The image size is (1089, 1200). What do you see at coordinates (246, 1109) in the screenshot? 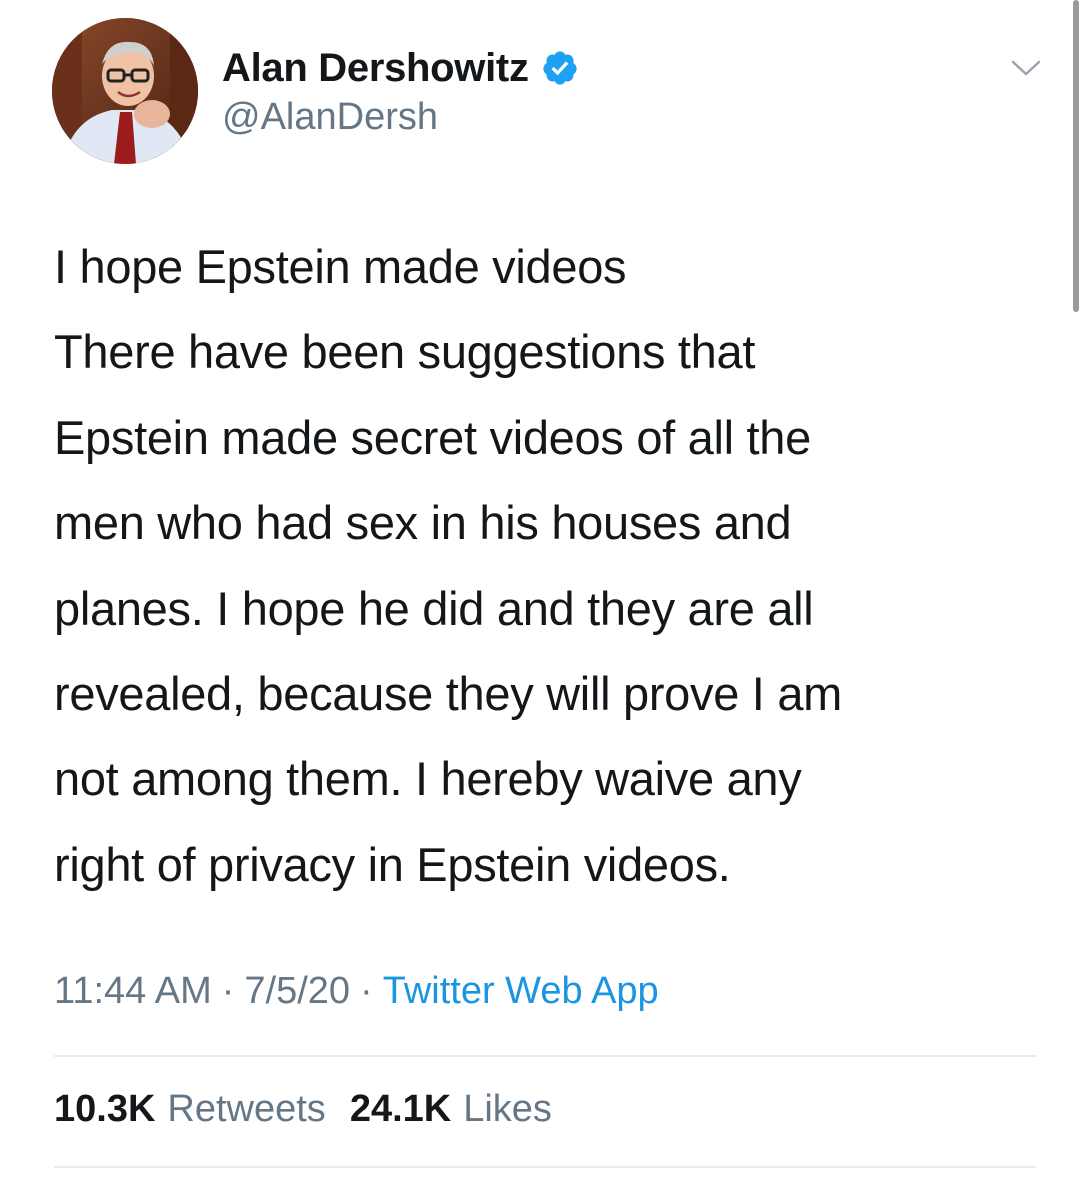
I see `retweets-label: Retweets` at bounding box center [246, 1109].